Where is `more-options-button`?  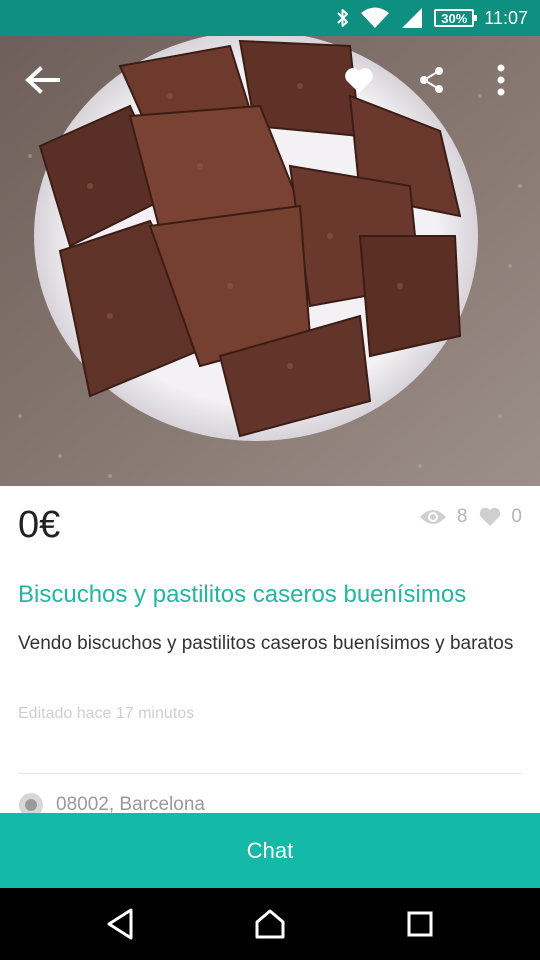
more-options-button is located at coordinates (501, 80).